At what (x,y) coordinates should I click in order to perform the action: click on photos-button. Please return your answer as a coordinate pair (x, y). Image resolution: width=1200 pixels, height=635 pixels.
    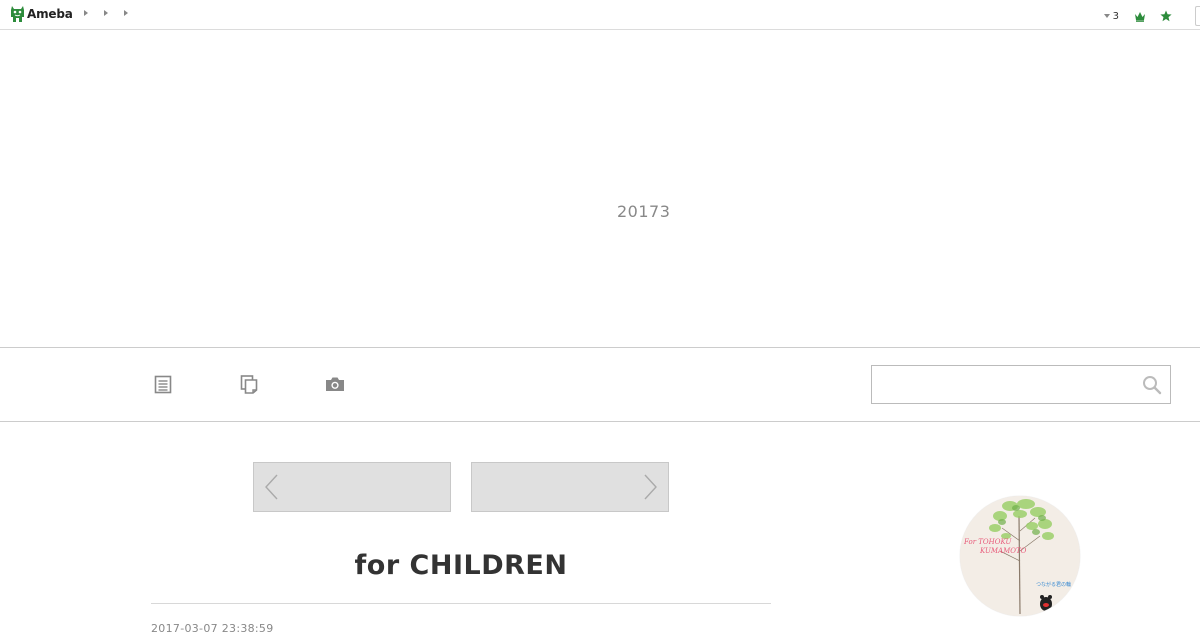
    Looking at the image, I should click on (335, 384).